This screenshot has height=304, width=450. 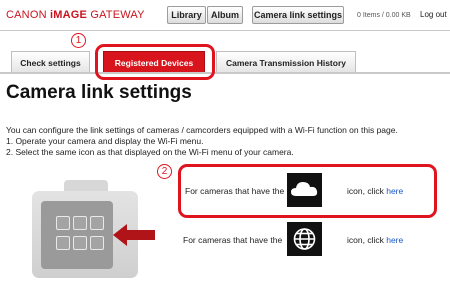 I want to click on cloud-row-prefix: For cameras that have the, so click(x=235, y=191).